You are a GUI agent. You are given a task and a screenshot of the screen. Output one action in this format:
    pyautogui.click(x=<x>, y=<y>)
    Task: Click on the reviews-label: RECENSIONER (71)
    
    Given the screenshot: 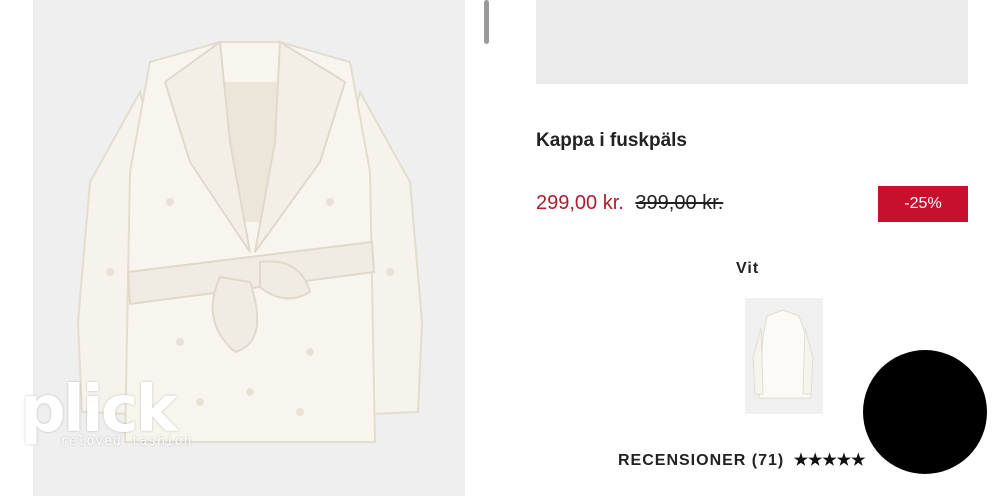 What is the action you would take?
    pyautogui.click(x=701, y=460)
    